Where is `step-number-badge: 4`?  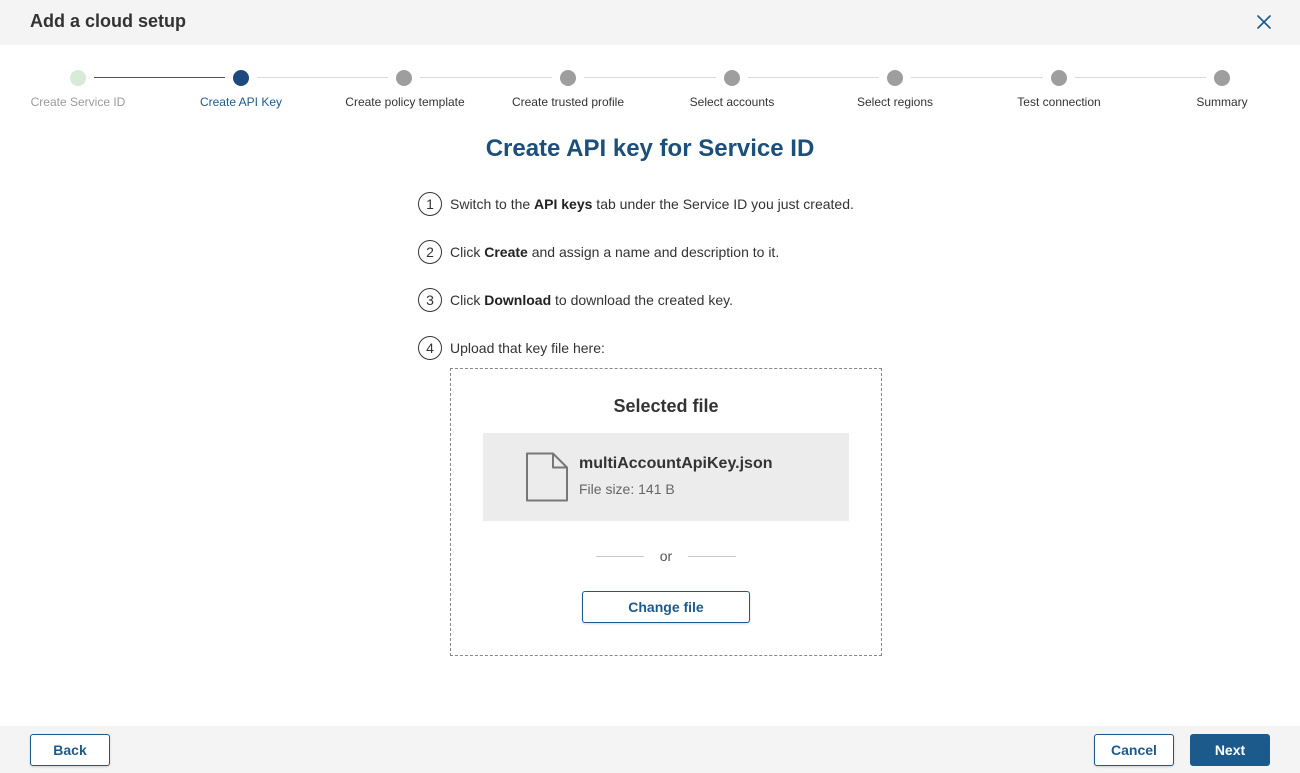 step-number-badge: 4 is located at coordinates (430, 348).